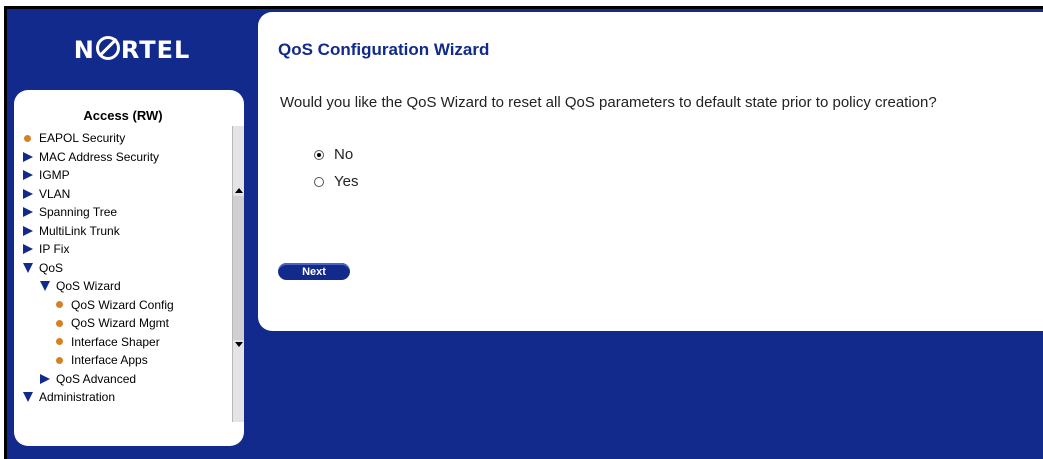 The height and width of the screenshot is (459, 1043). What do you see at coordinates (99, 156) in the screenshot?
I see `nav-item-label: MAC Address Security` at bounding box center [99, 156].